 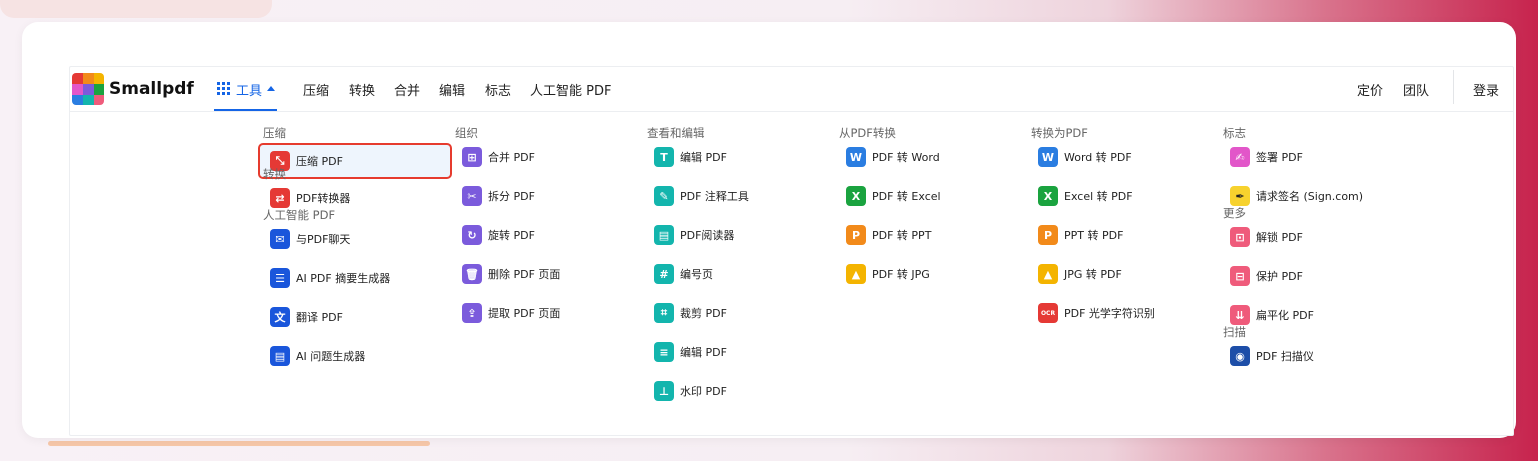 I want to click on menu-item-label: 编辑 PDF, so click(x=703, y=157).